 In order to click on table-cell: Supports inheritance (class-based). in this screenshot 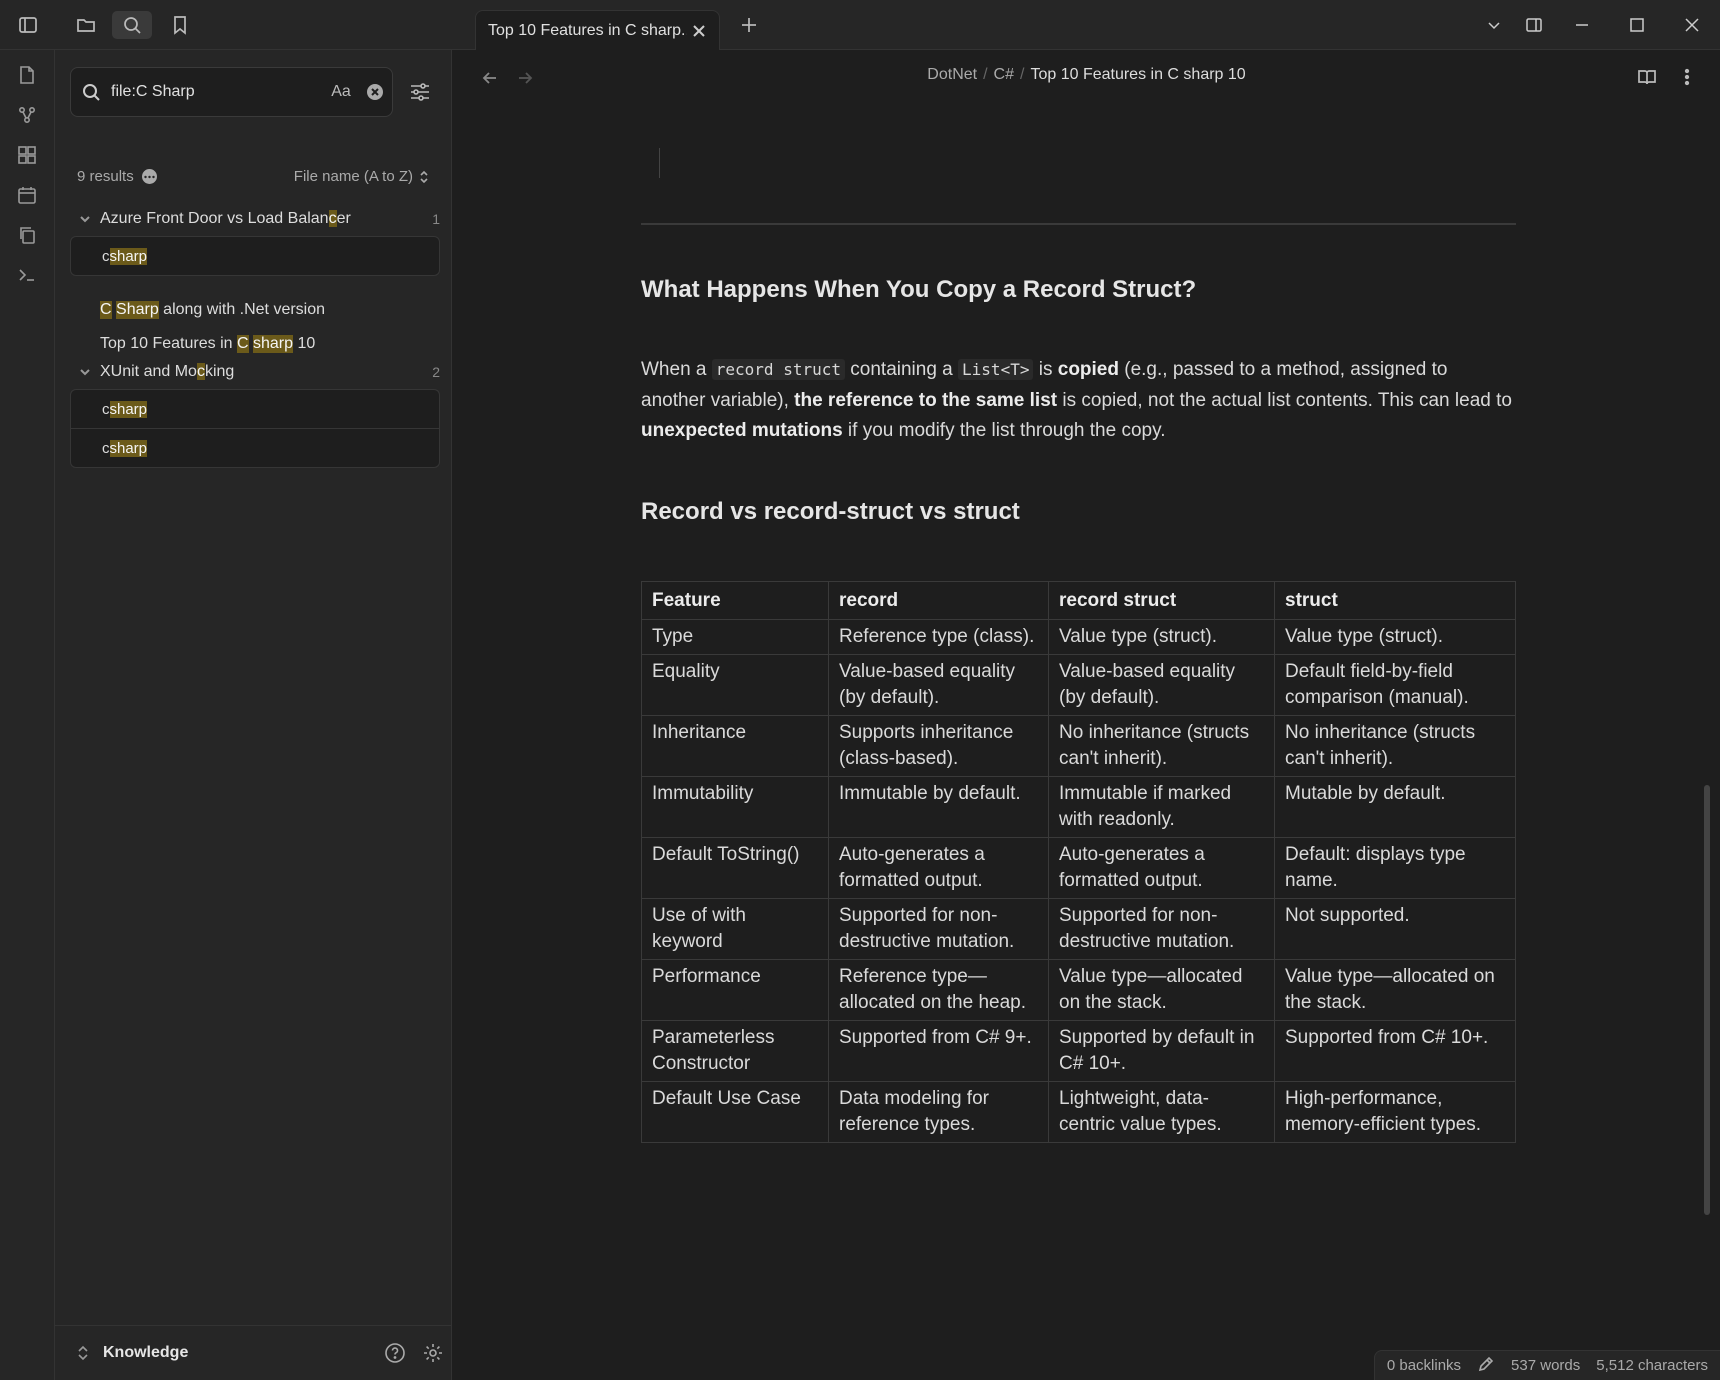, I will do `click(938, 746)`.